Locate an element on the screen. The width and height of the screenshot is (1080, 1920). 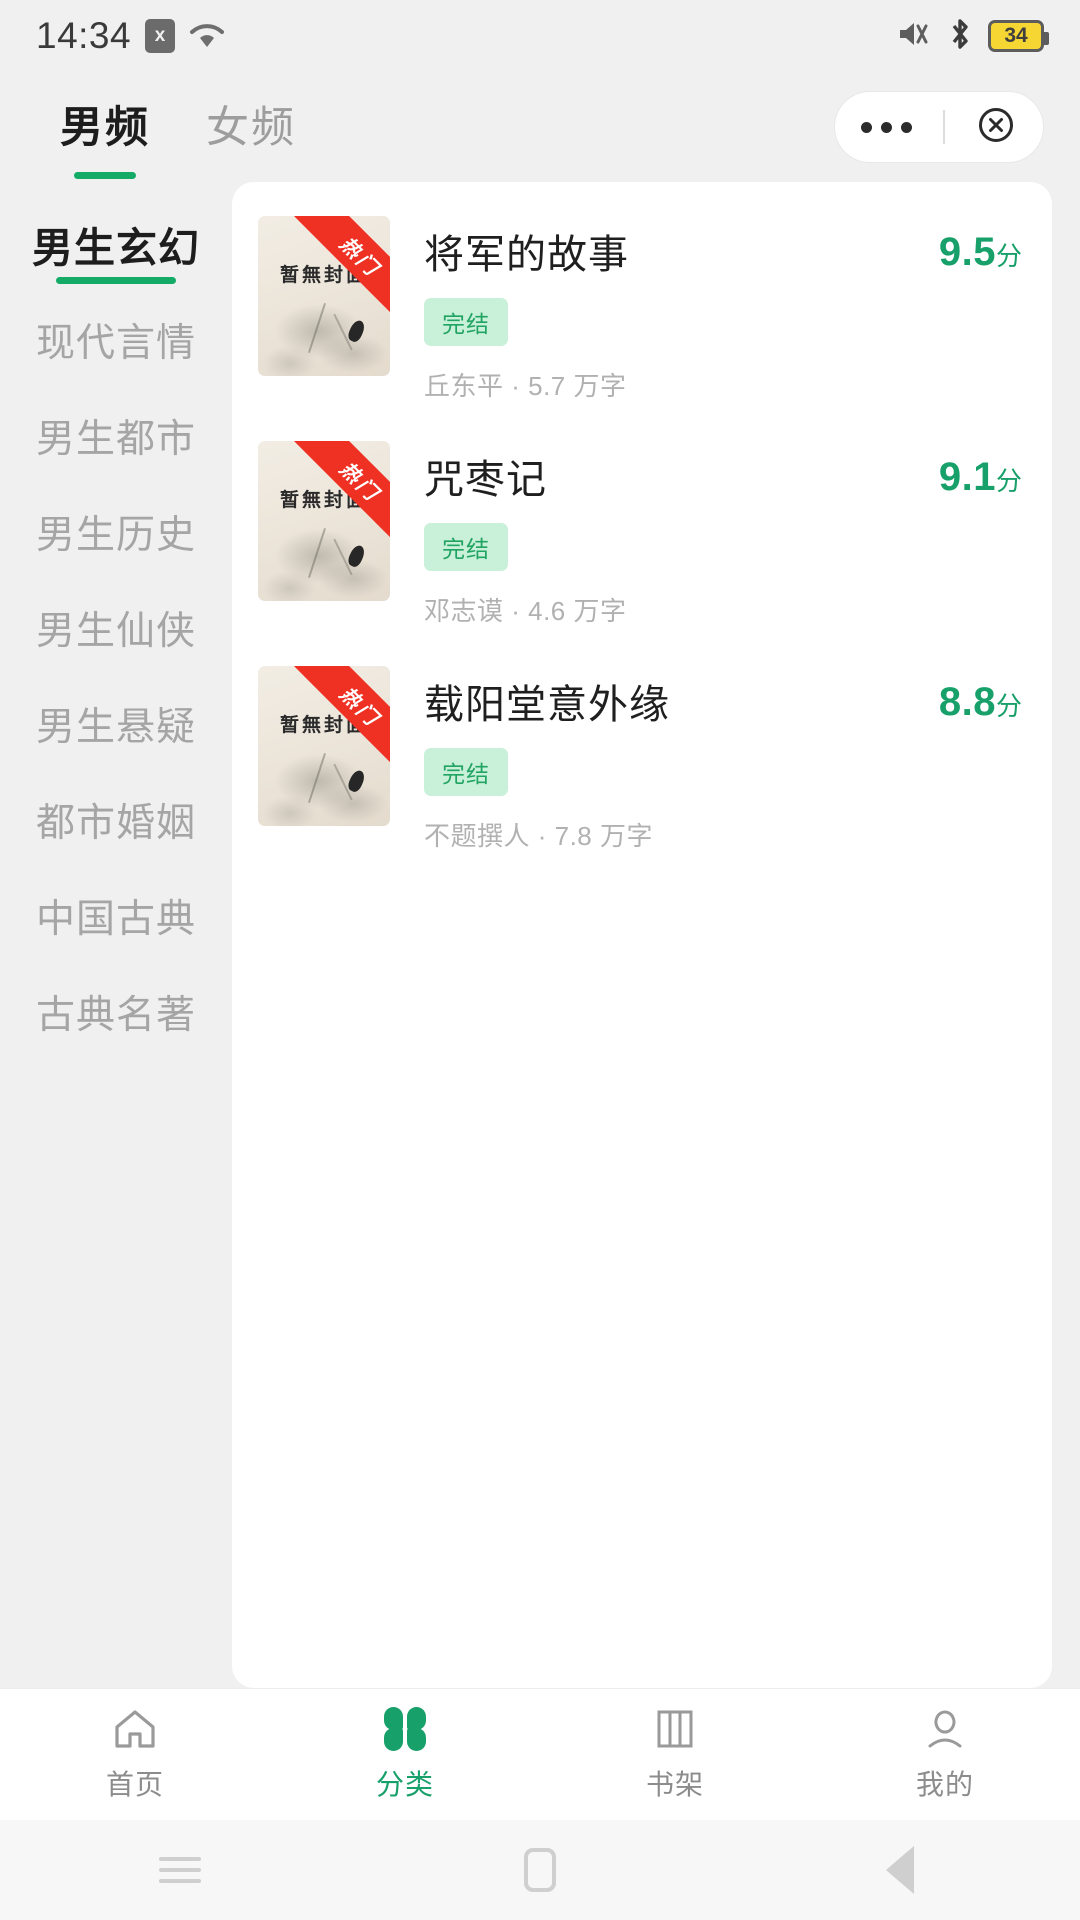
book-title: 载阳堂意外缘 is located at coordinates (547, 705).